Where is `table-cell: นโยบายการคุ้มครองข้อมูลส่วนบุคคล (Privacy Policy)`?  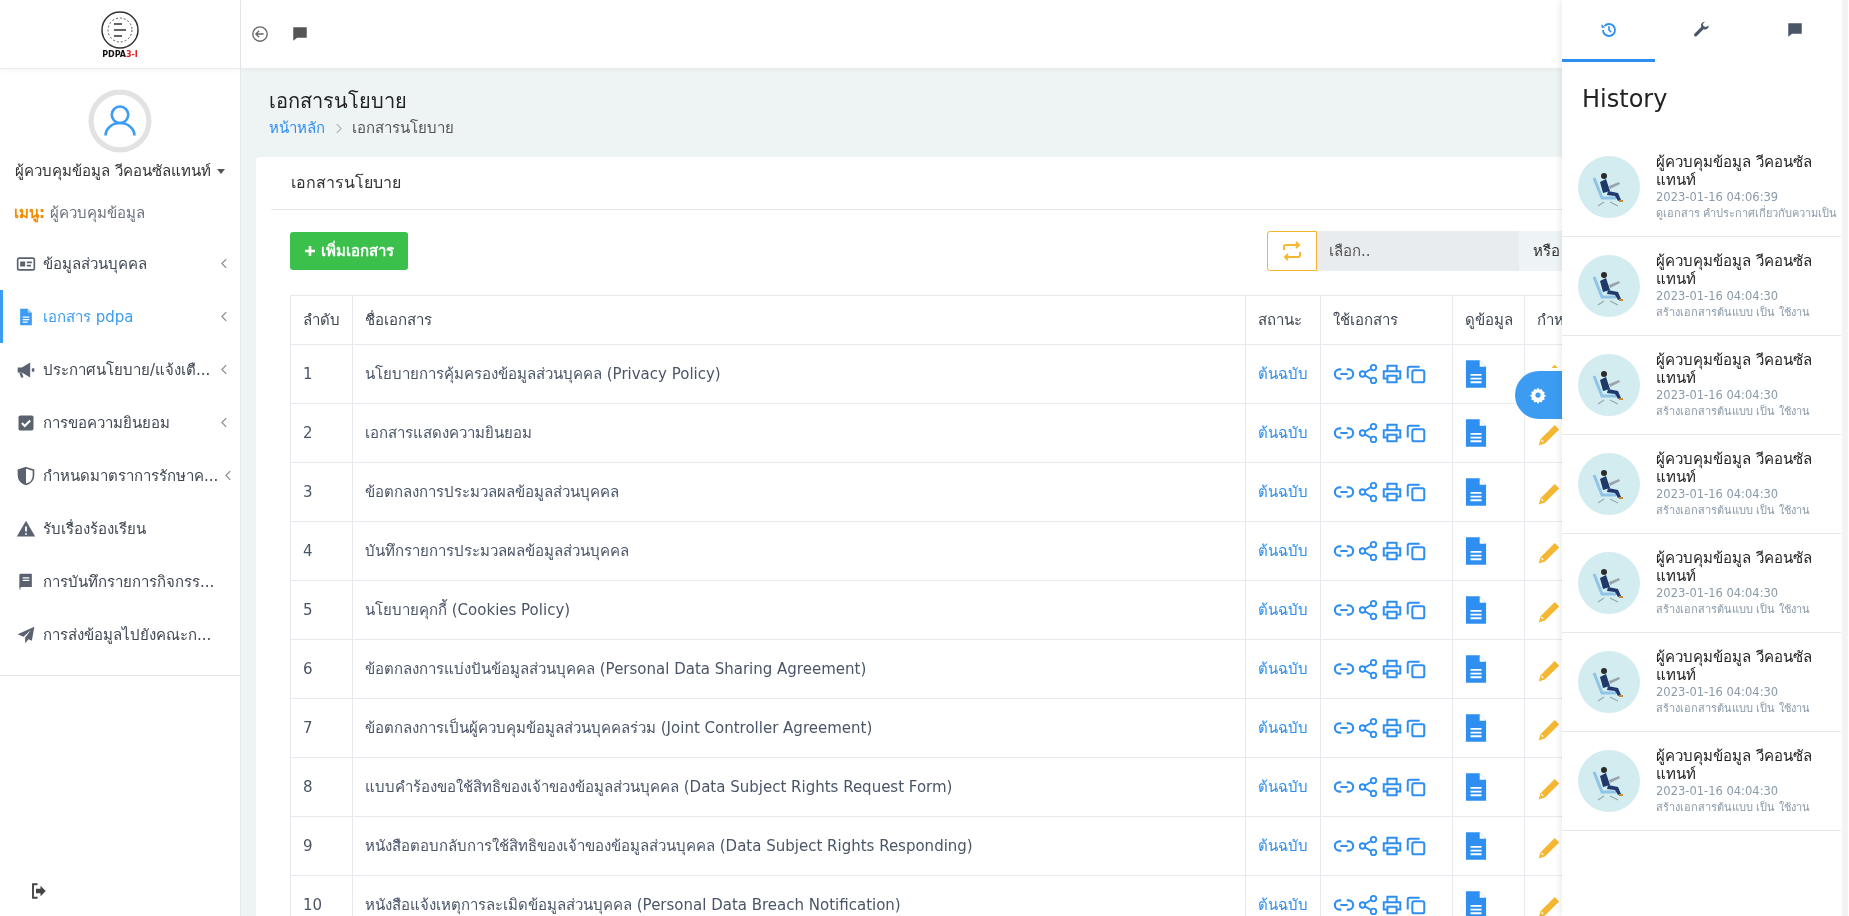 table-cell: นโยบายการคุ้มครองข้อมูลส่วนบุคคล (Privacy Policy) is located at coordinates (799, 374).